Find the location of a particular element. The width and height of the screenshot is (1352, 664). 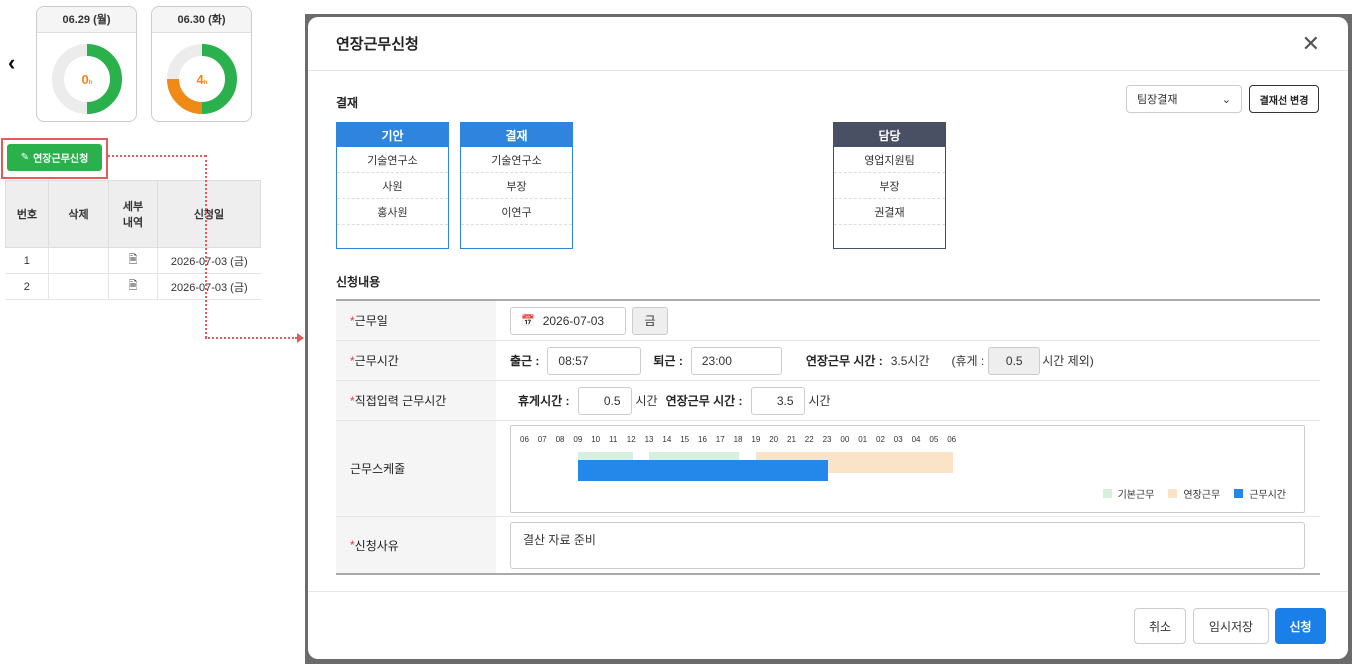

overtime-value: 3.5시간 is located at coordinates (910, 361).